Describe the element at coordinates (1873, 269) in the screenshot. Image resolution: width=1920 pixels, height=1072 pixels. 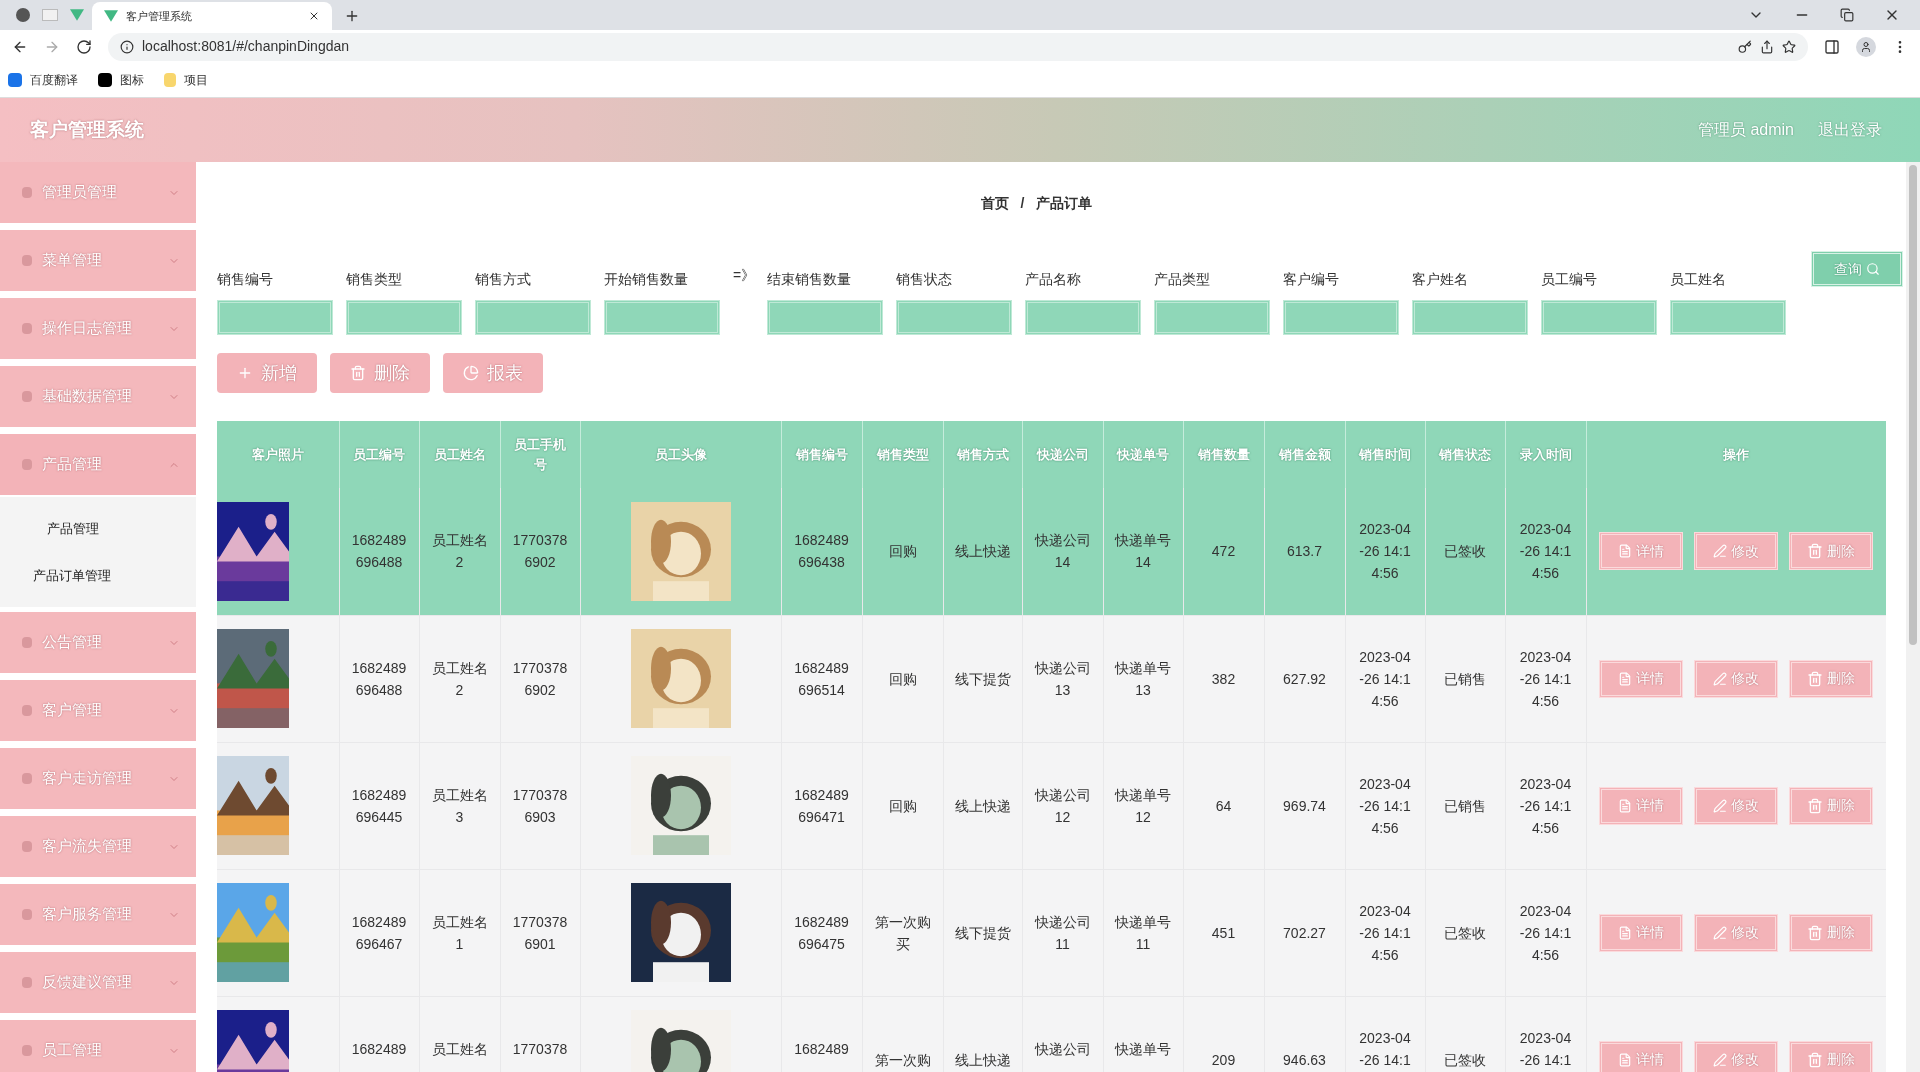
I see `search-icon` at that location.